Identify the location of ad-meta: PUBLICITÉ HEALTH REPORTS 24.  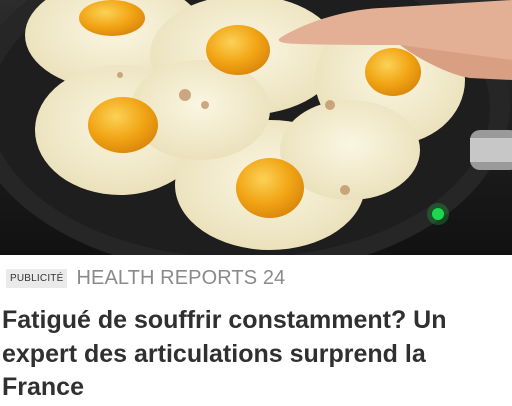
(145, 278).